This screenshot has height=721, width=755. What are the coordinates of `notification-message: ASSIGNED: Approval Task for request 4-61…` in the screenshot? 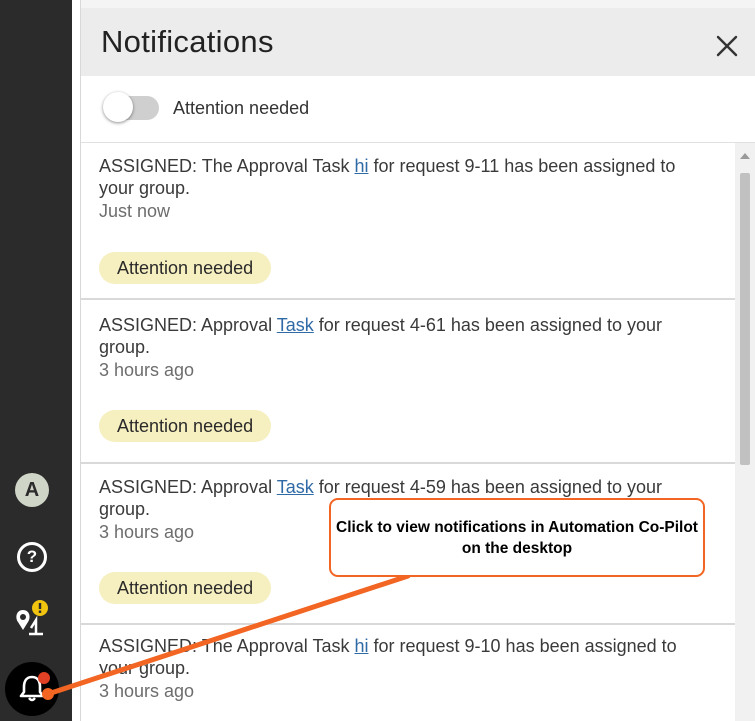 It's located at (380, 336).